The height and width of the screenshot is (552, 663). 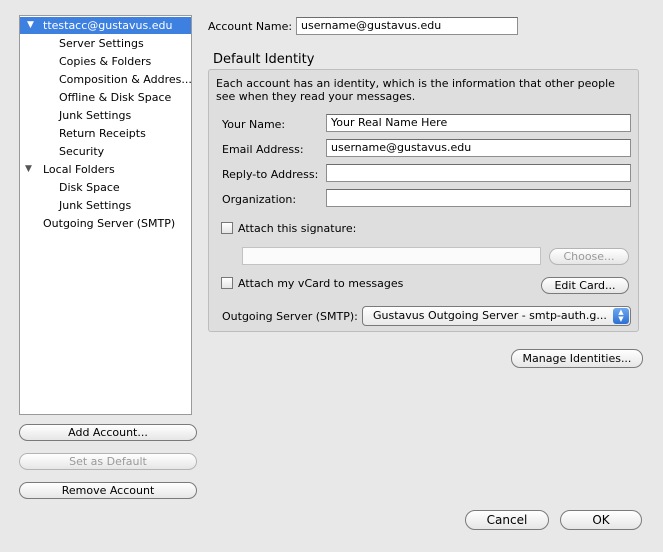 I want to click on tree-item-return-receipts: Return Receipts, so click(x=102, y=133).